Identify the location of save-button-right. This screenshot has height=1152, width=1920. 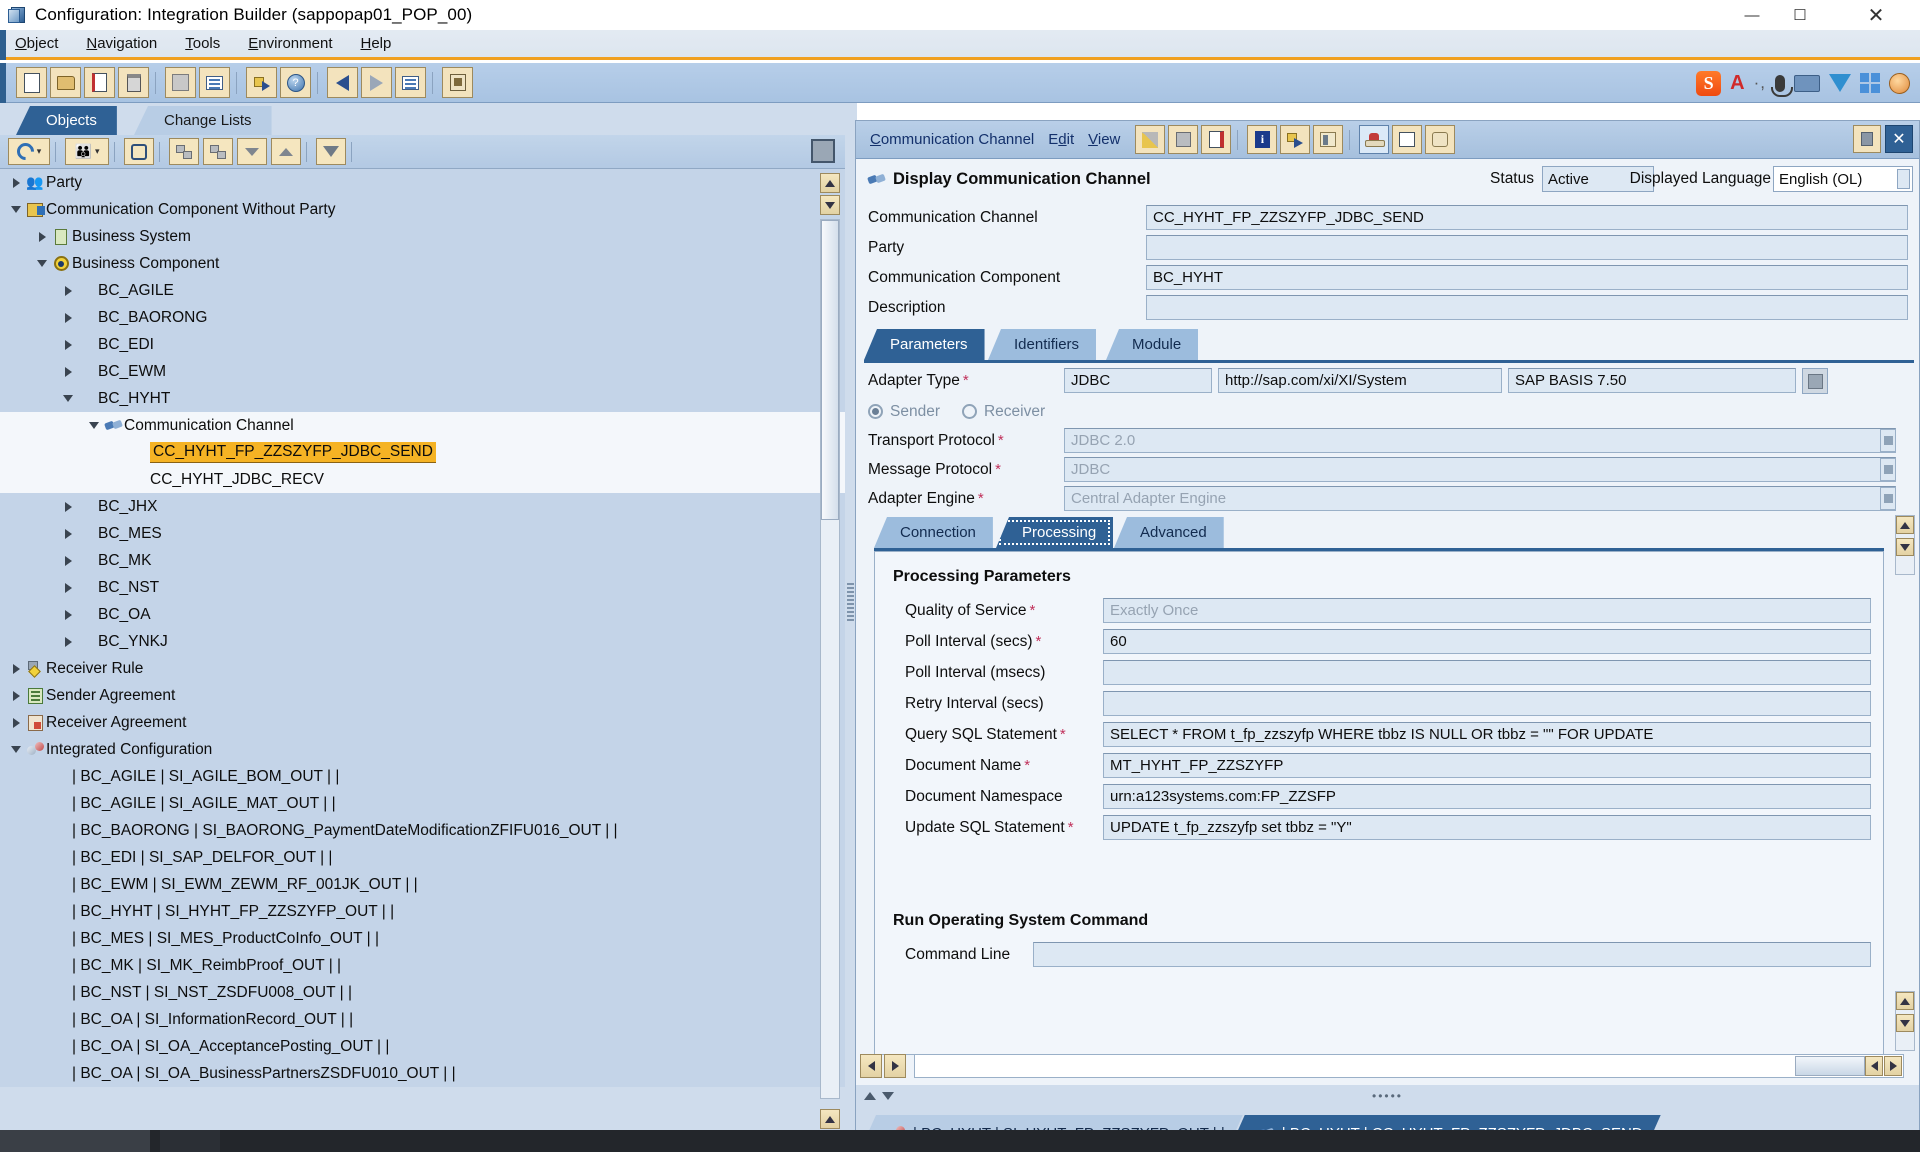
(1183, 139).